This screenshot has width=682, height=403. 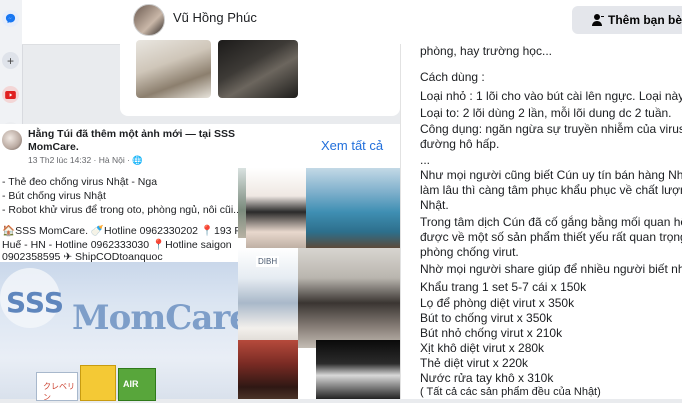 I want to click on add-friend-label: Thêm bạn bè, so click(x=645, y=20).